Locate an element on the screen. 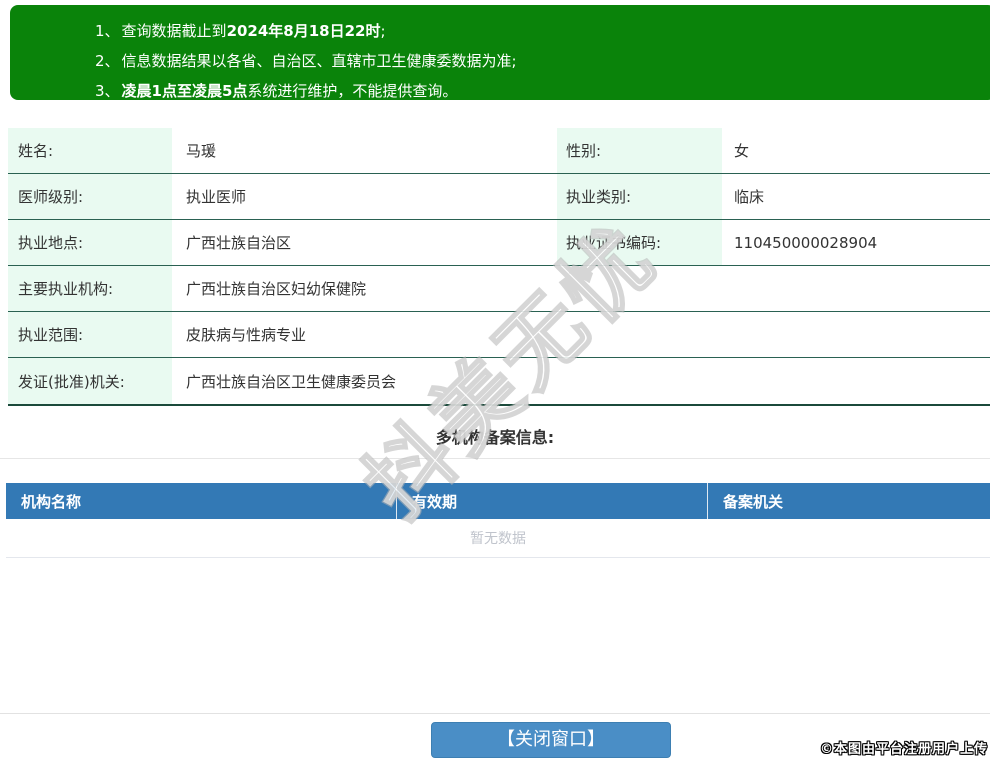 This screenshot has width=990, height=760. notice-line-3: 3、 凌晨1点至凌晨5点系统进行维护，不能提供查询。 is located at coordinates (542, 91).